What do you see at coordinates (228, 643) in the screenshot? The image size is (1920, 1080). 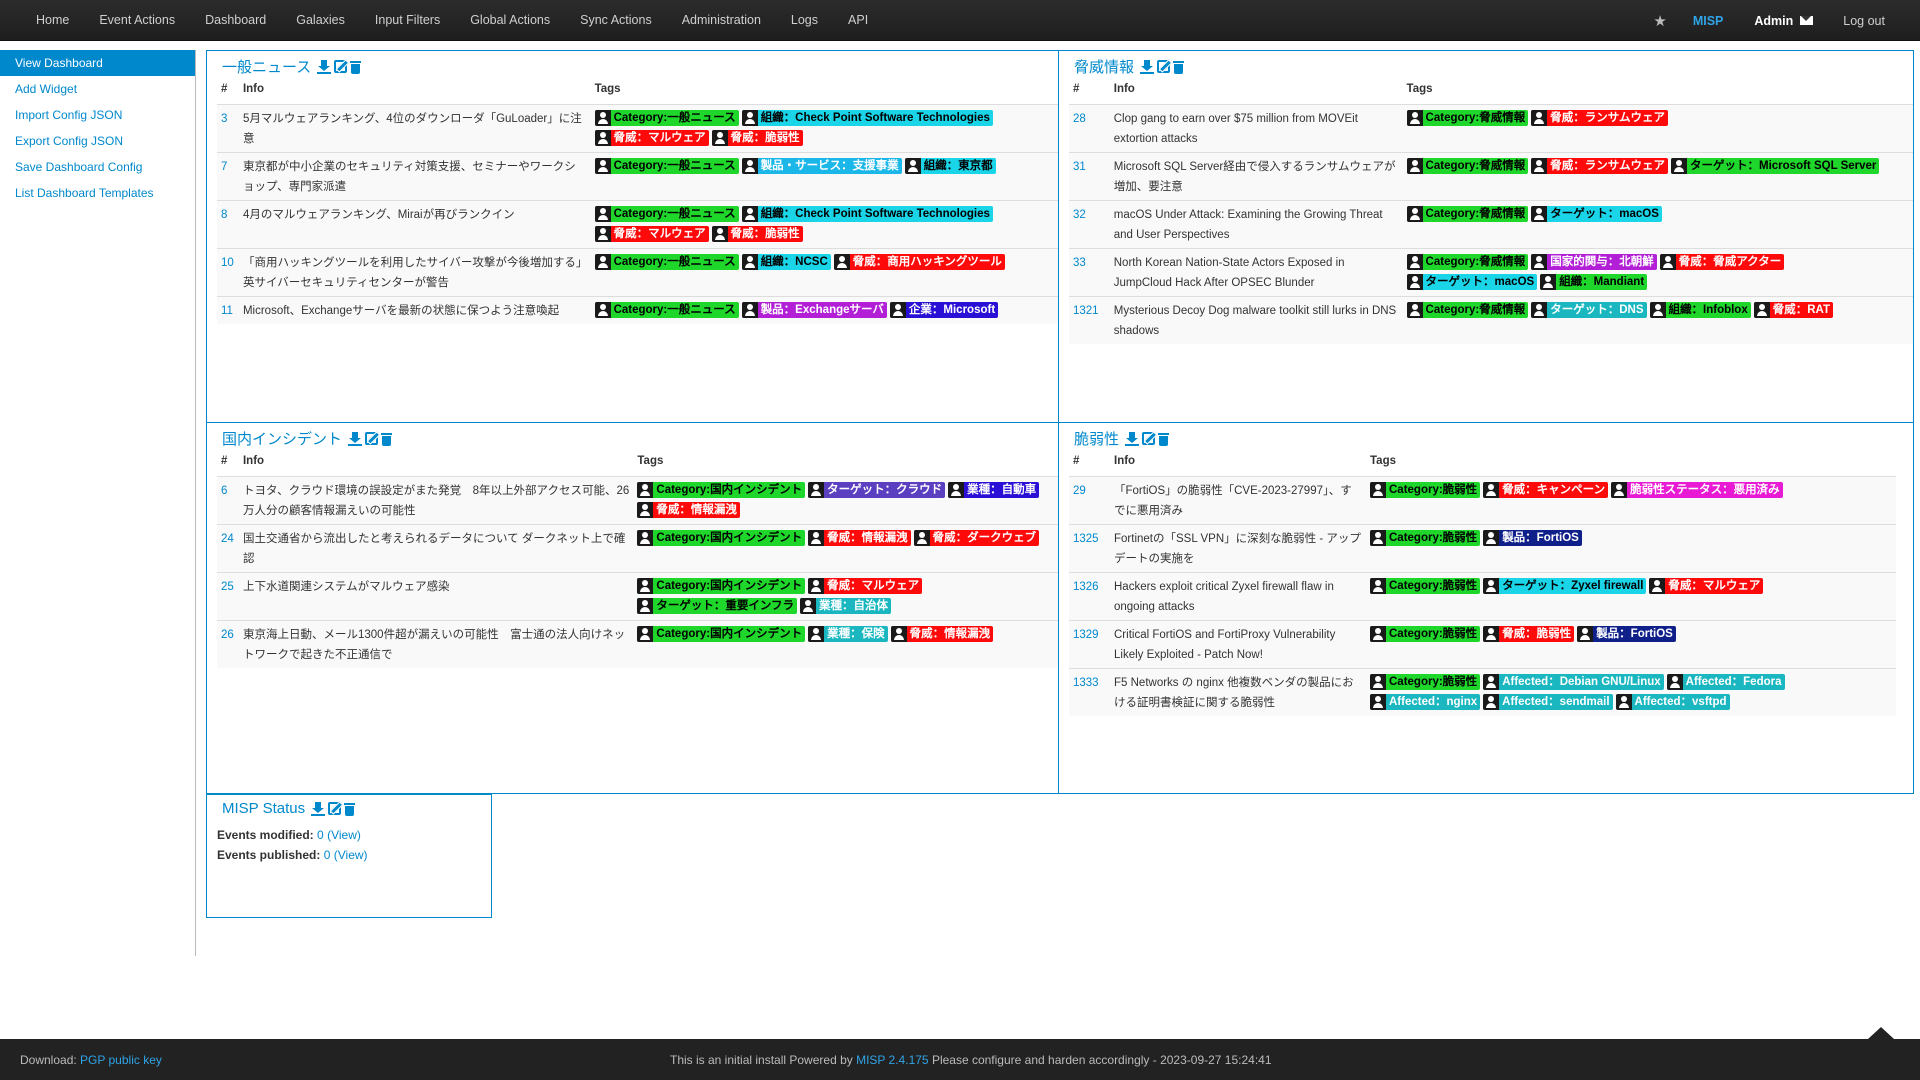 I see `event-id-link: 26` at bounding box center [228, 643].